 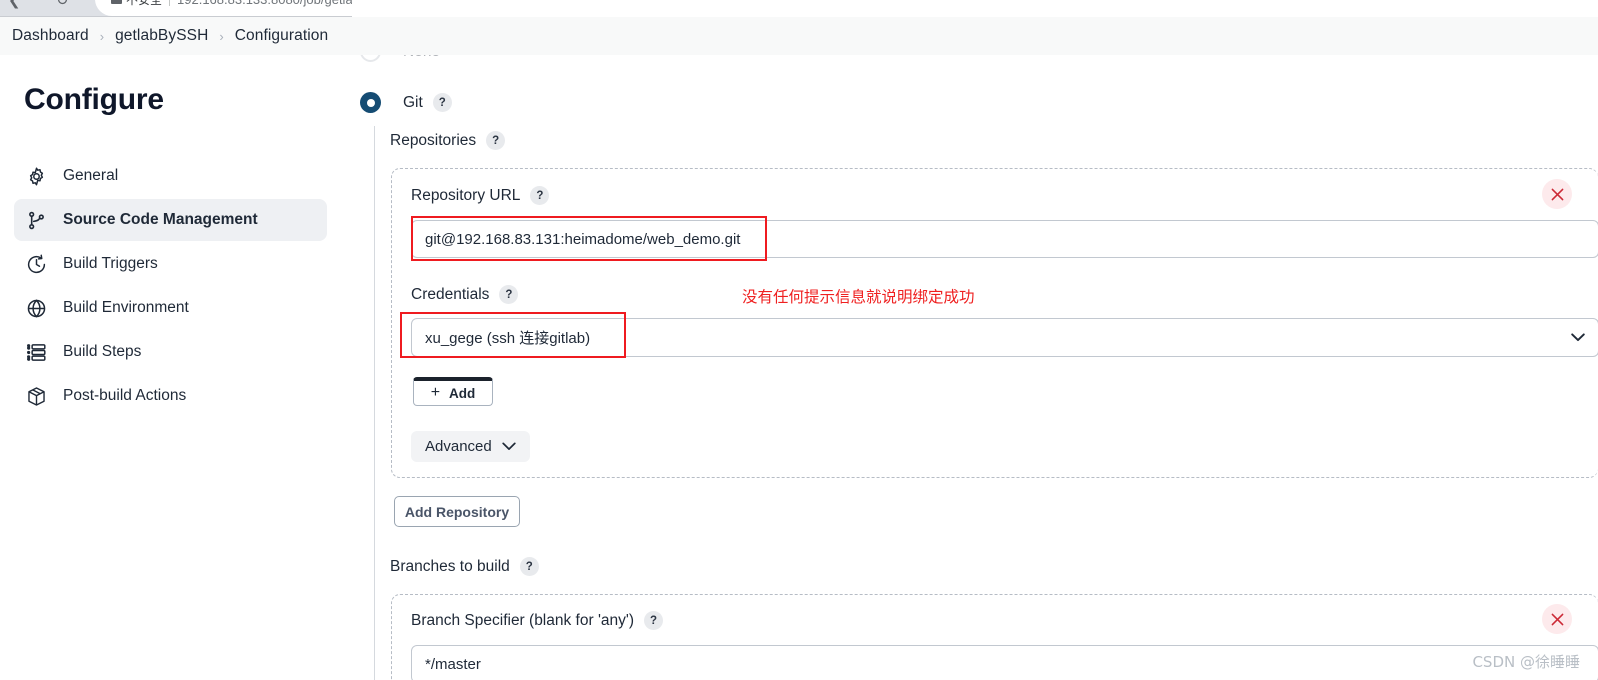 I want to click on sidebar-item-source-code-management: Source Code Management, so click(x=170, y=220).